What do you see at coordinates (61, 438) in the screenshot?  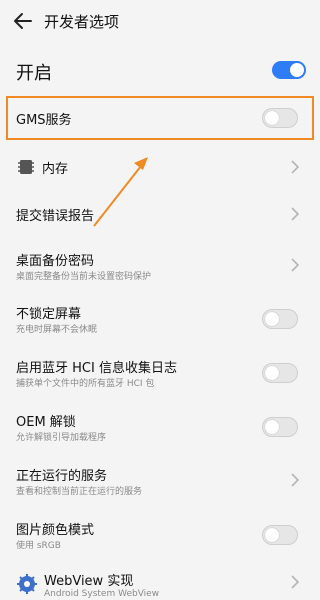 I see `oem-unlock-subtitle: 允许解锁引导加载程序` at bounding box center [61, 438].